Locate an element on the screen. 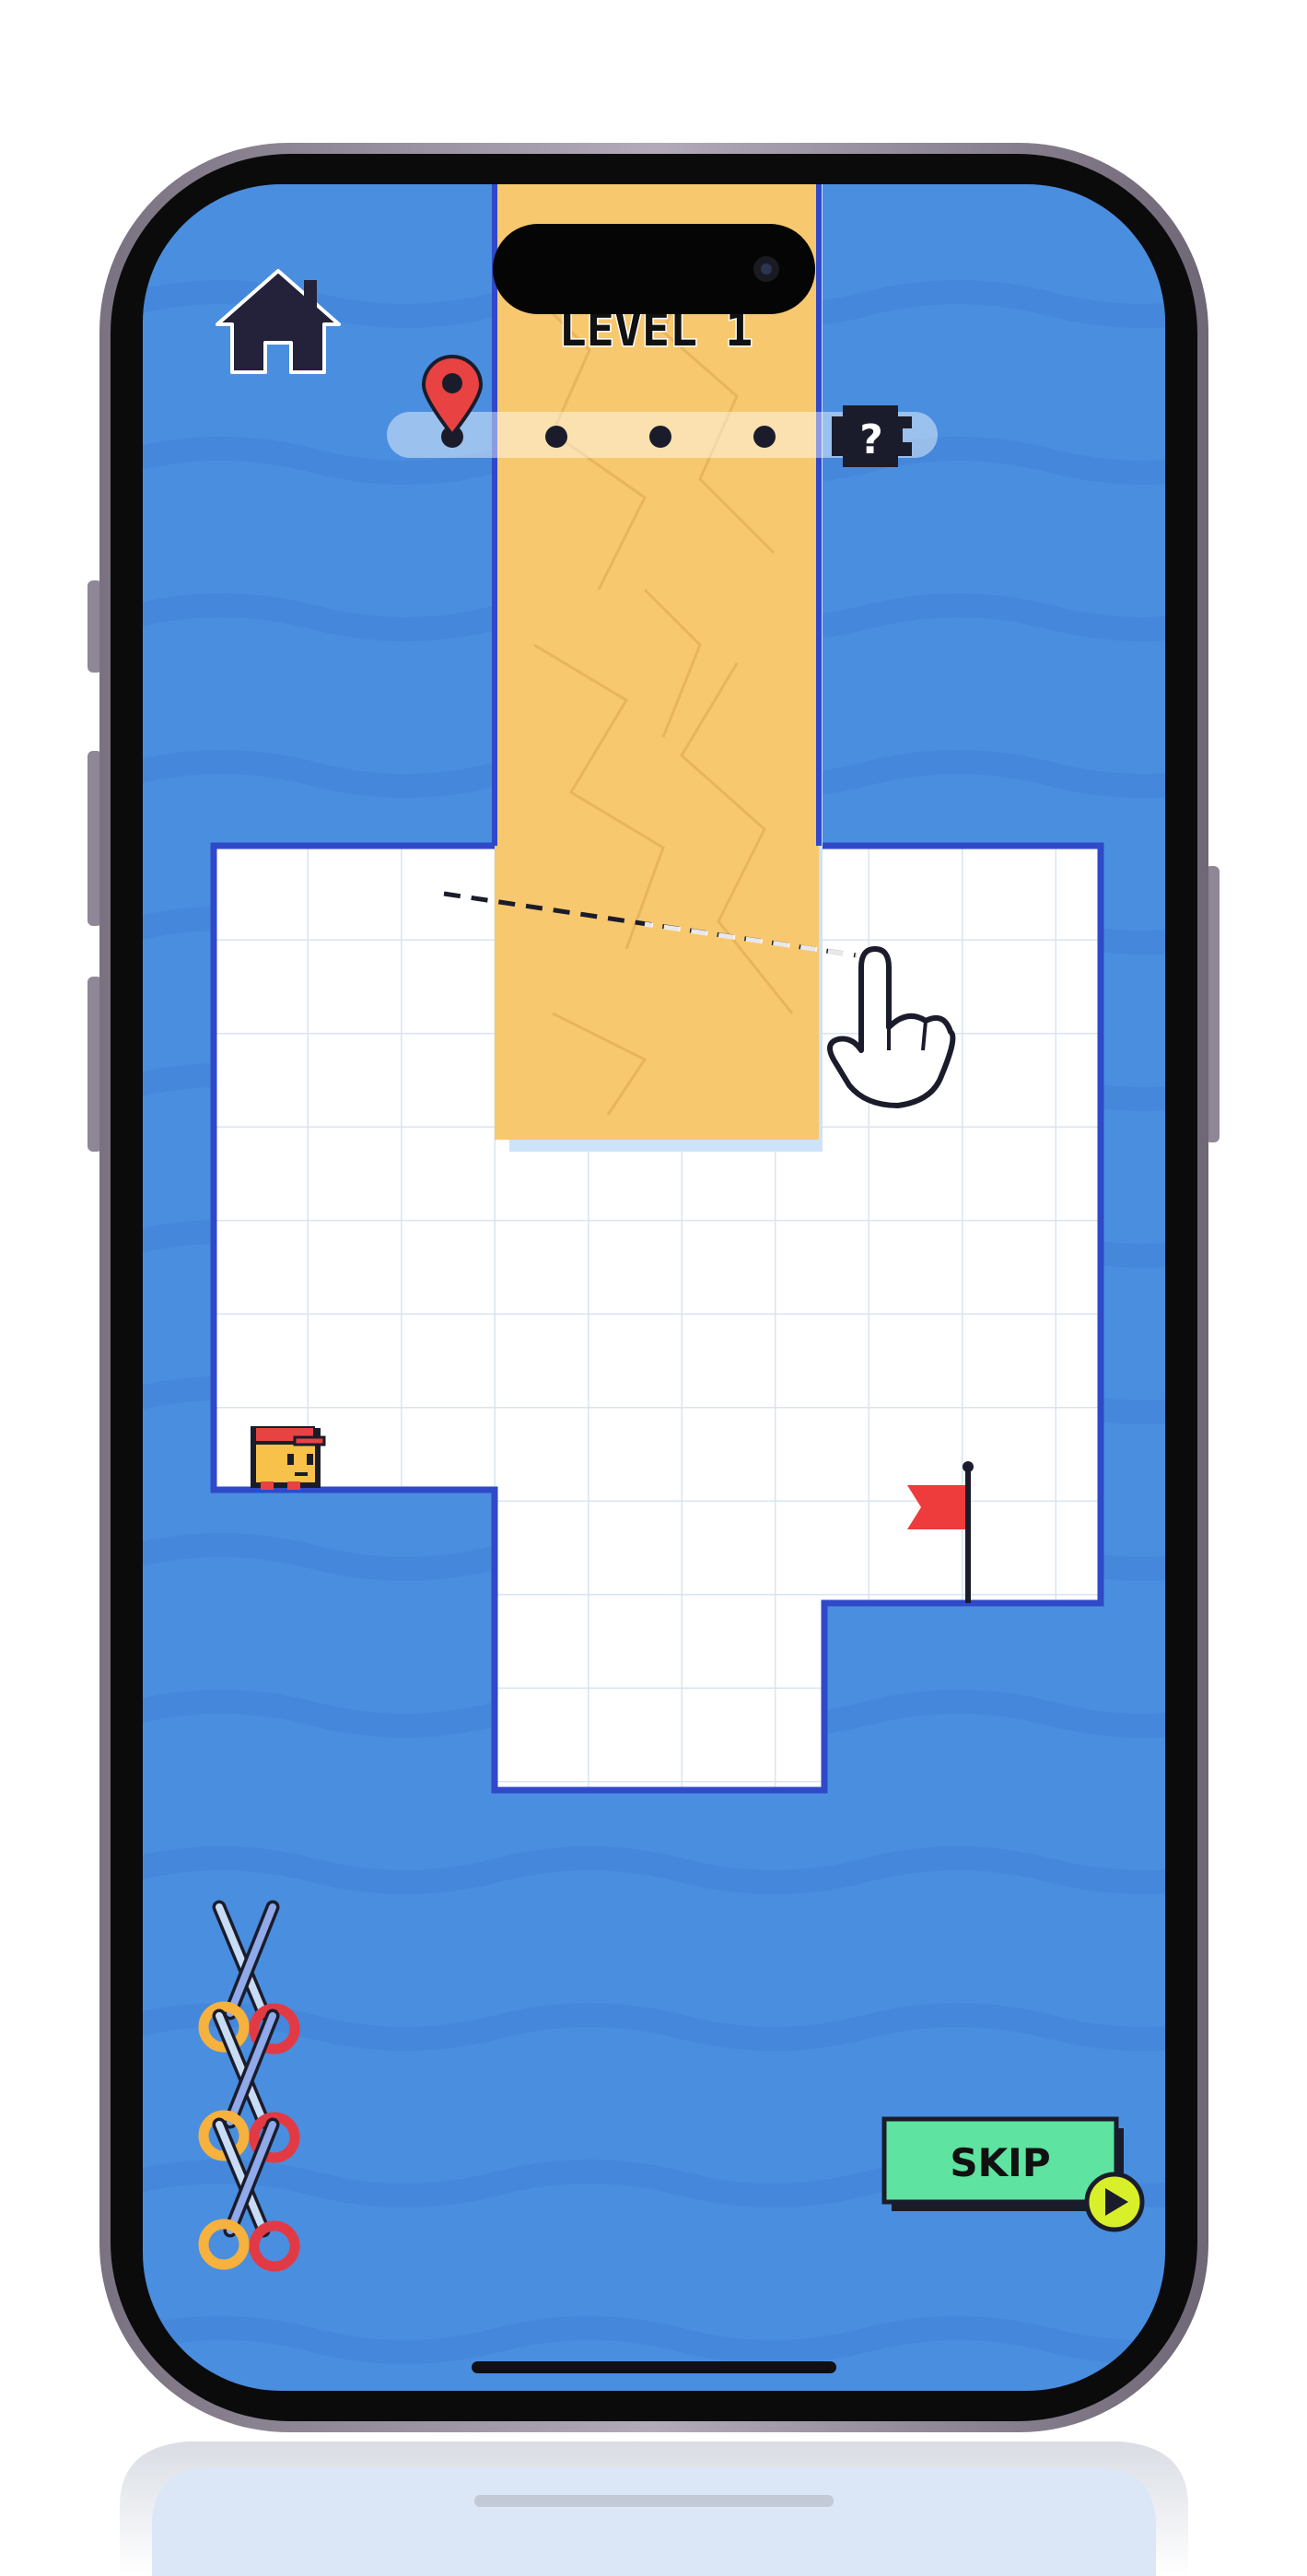 This screenshot has width=1307, height=2576. dynamic-island is located at coordinates (654, 269).